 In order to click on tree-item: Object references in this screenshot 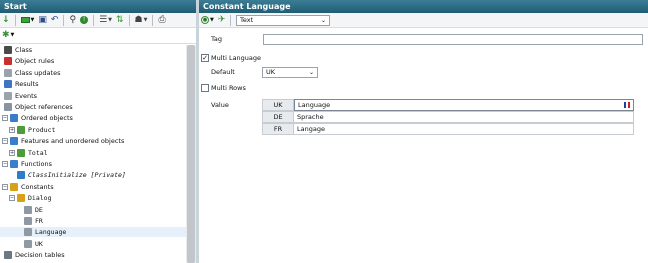, I will do `click(93, 107)`.